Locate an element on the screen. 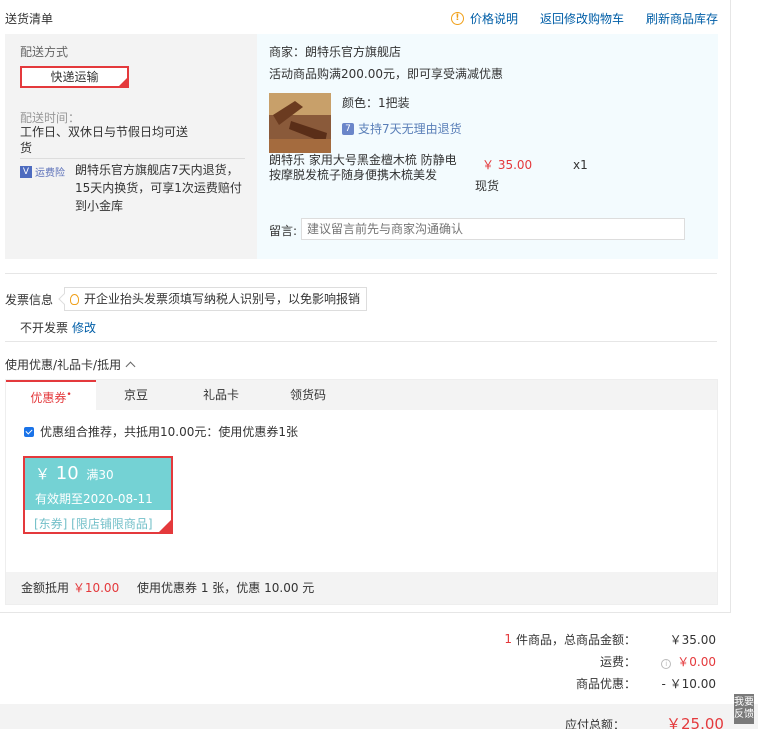  summary-discount: - ￥10.00 is located at coordinates (689, 683).